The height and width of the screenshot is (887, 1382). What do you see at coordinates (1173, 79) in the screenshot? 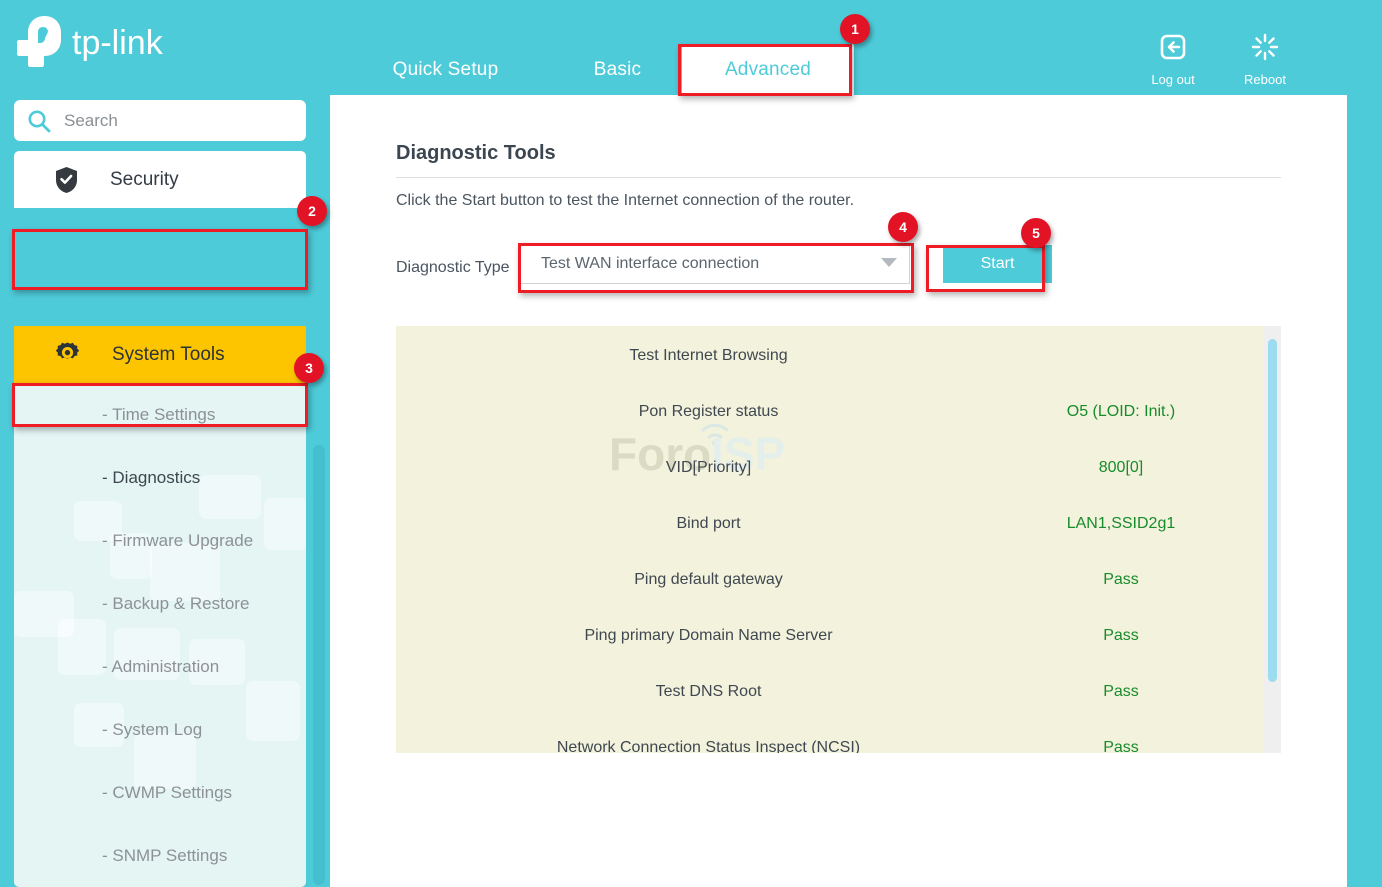
I see `logout-label: Log out` at bounding box center [1173, 79].